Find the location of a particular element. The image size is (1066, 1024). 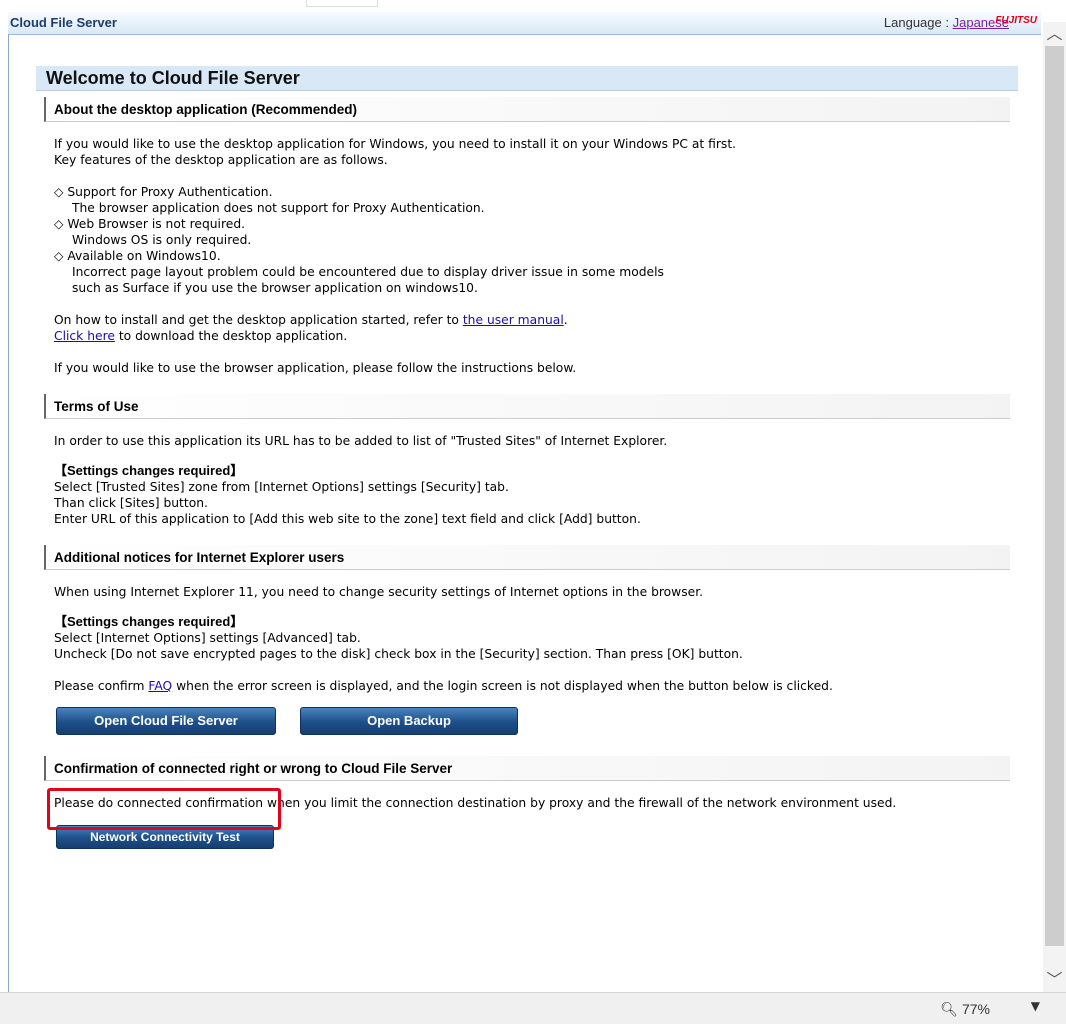

download-link: Click here is located at coordinates (84, 336).